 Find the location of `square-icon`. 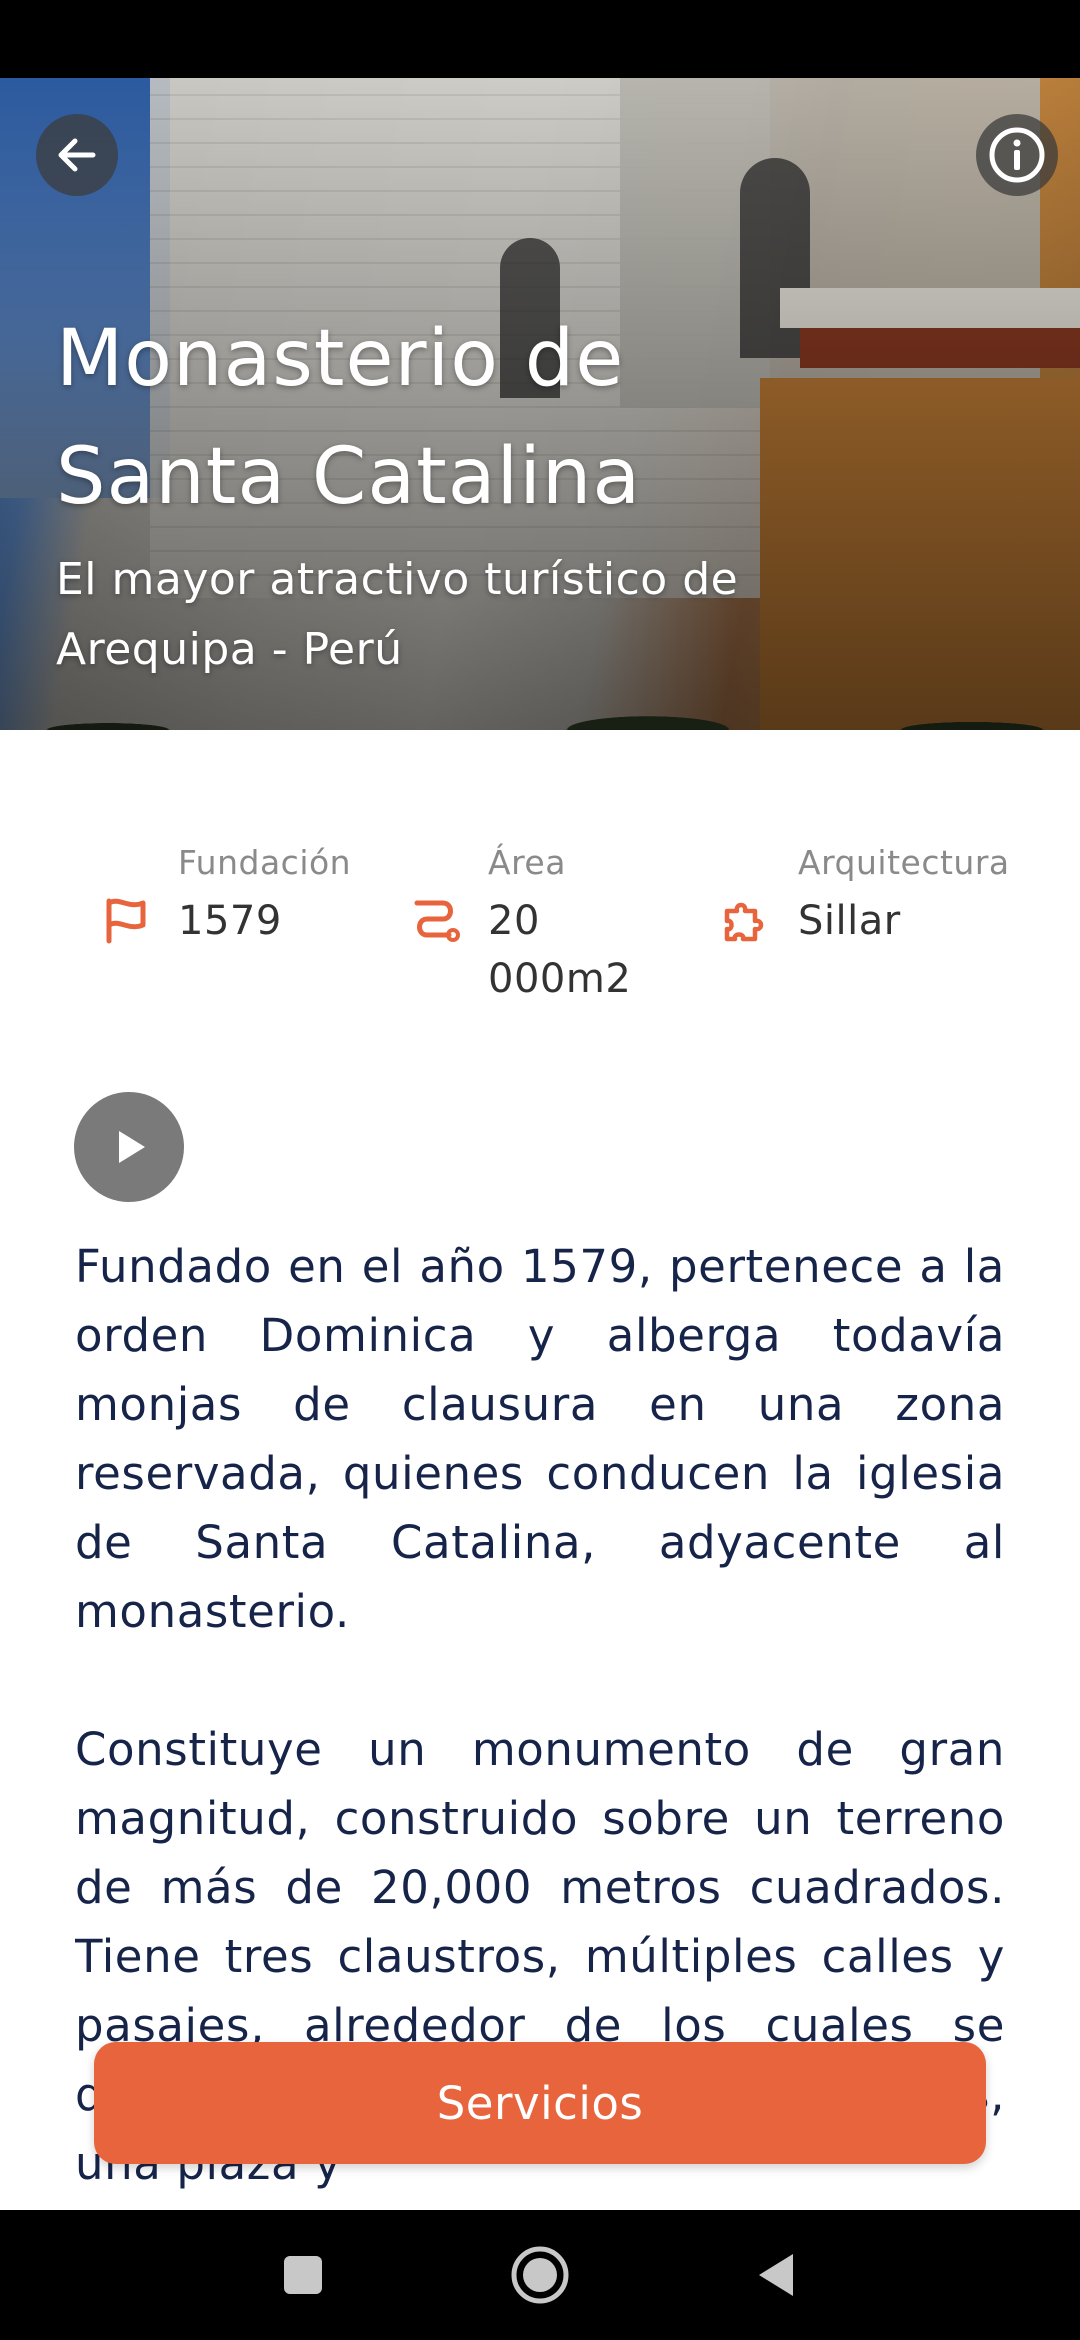

square-icon is located at coordinates (303, 2275).